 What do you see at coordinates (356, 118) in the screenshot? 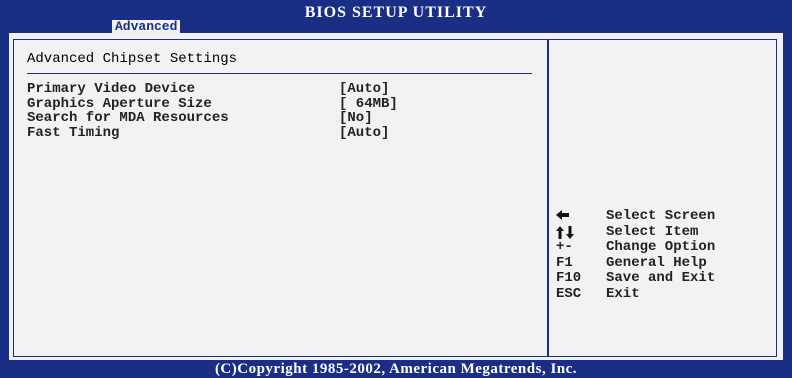
I see `setting-value: [No]` at bounding box center [356, 118].